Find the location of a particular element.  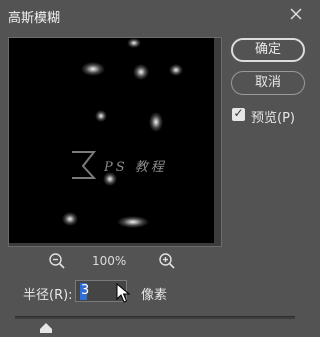

radius-slider-track is located at coordinates (155, 317).